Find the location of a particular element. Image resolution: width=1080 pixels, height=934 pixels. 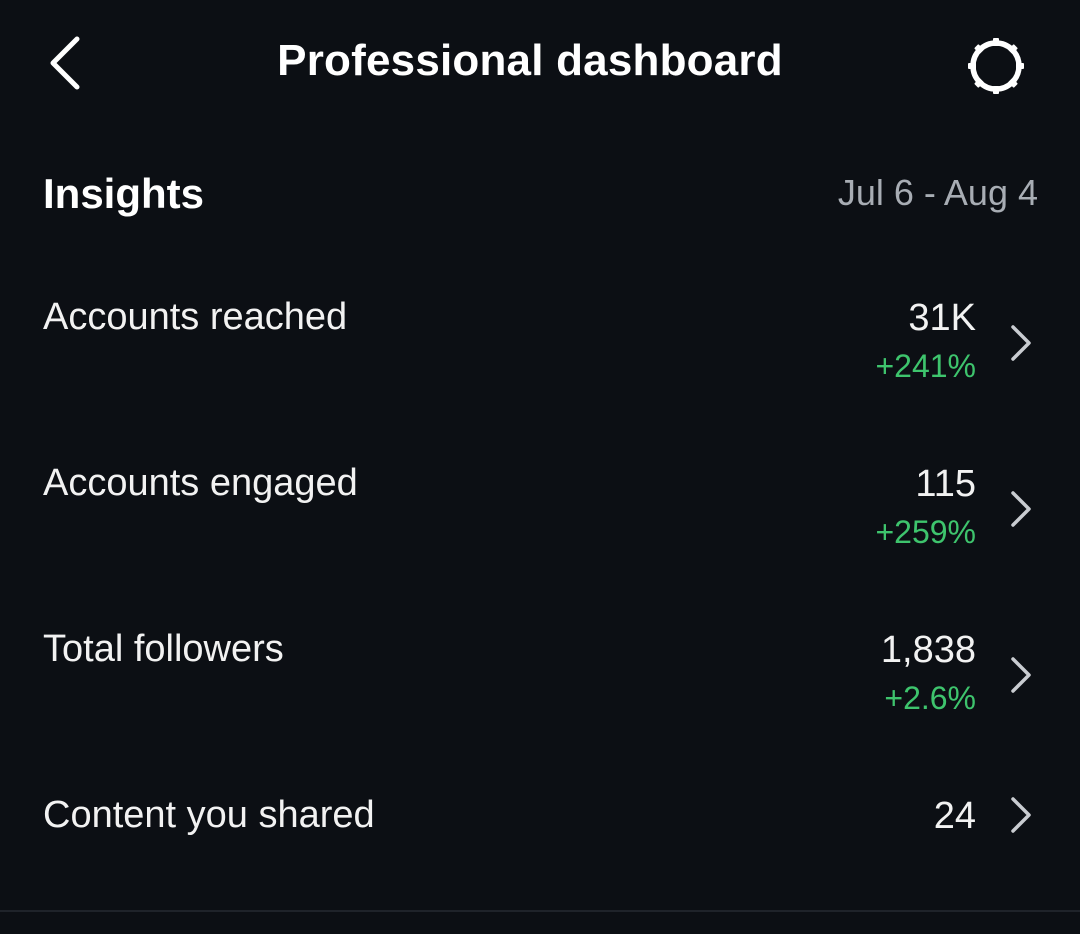

date-range: Jul 6 - Aug 4 is located at coordinates (938, 193).